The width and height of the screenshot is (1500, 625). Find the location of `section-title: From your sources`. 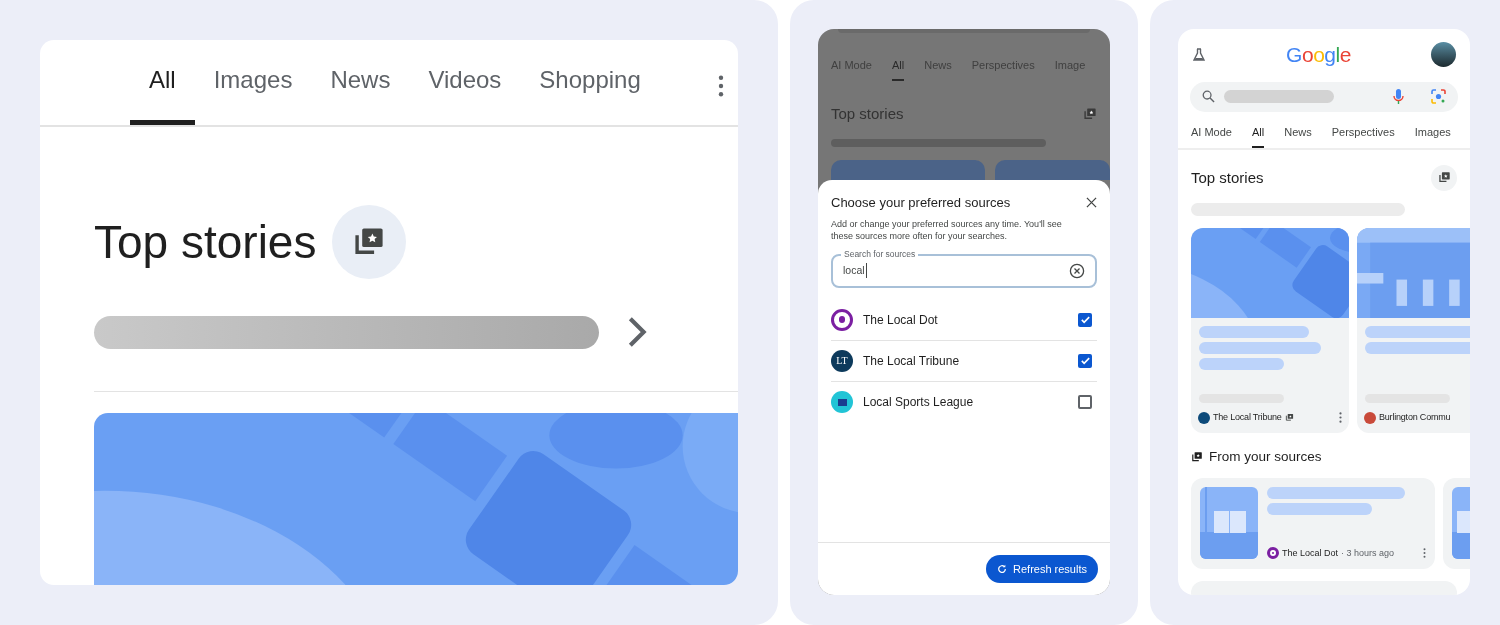

section-title: From your sources is located at coordinates (1265, 456).